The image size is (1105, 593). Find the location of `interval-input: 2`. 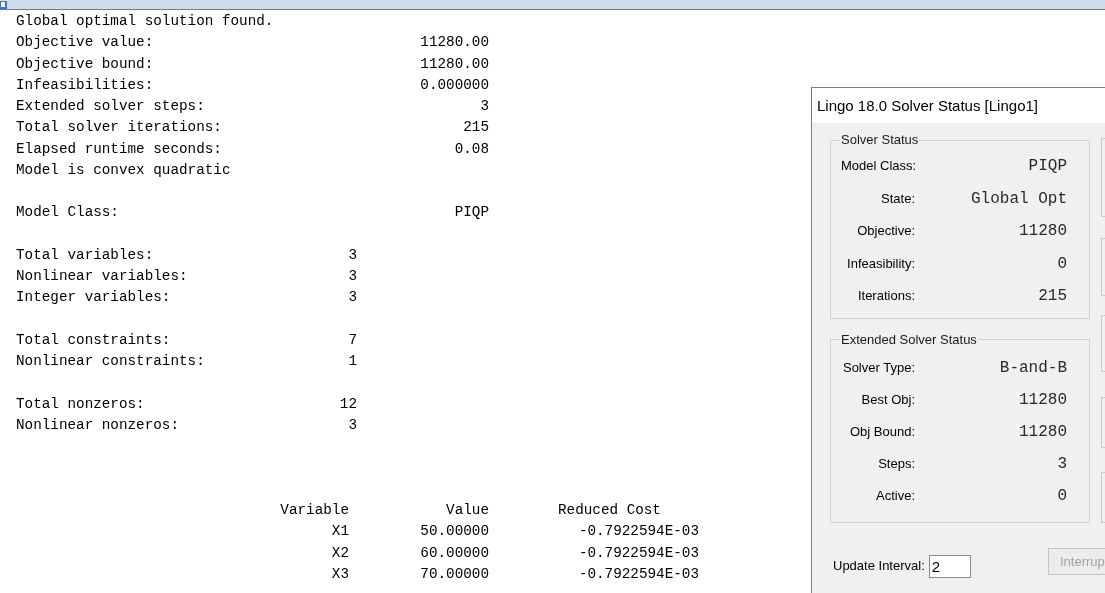

interval-input: 2 is located at coordinates (949, 566).